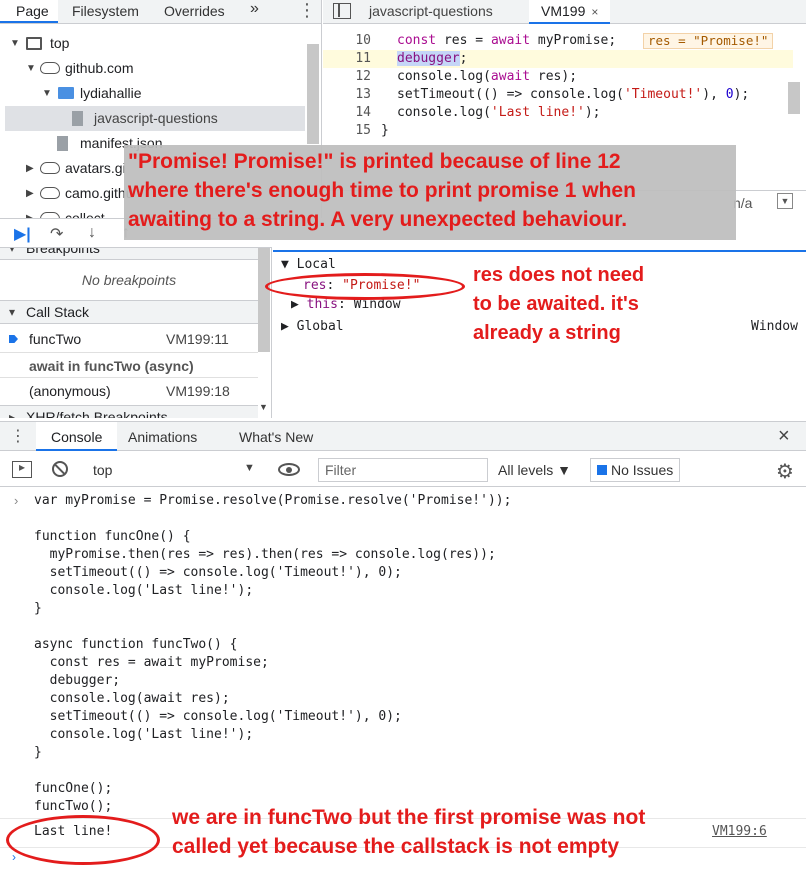 This screenshot has height=894, width=806. Describe the element at coordinates (385, 130) in the screenshot. I see `line-source: }` at that location.